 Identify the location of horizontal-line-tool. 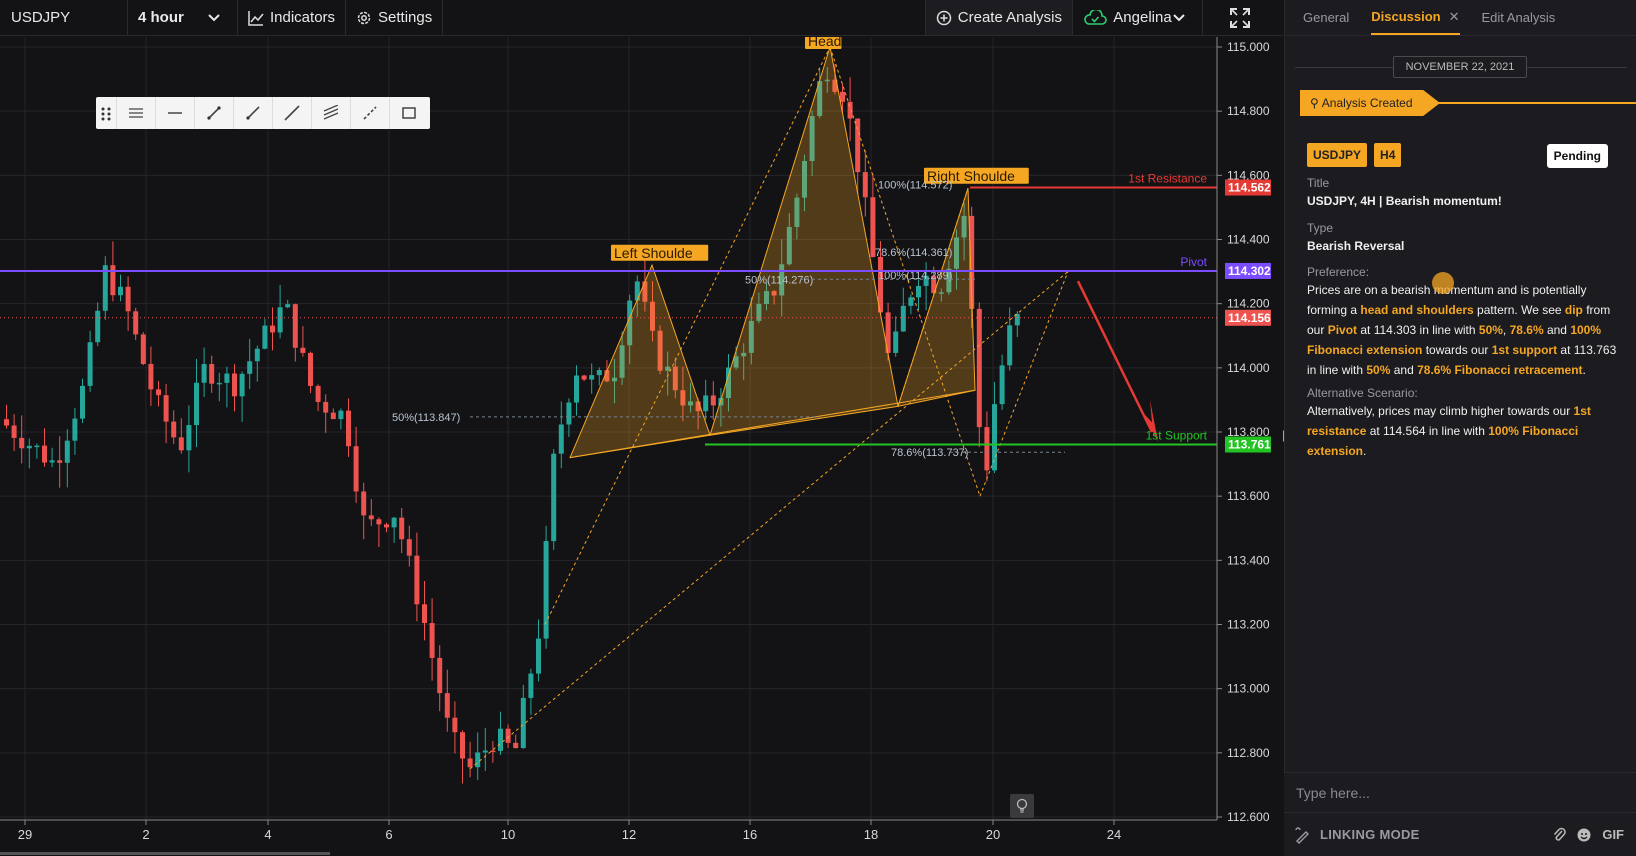
(174, 113).